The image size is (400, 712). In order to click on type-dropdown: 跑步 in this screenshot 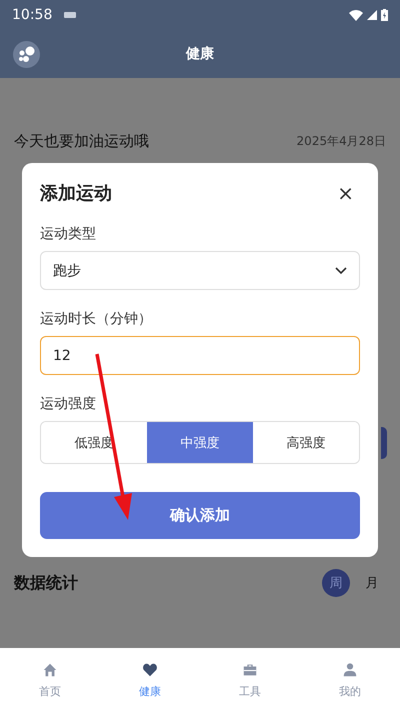, I will do `click(200, 270)`.